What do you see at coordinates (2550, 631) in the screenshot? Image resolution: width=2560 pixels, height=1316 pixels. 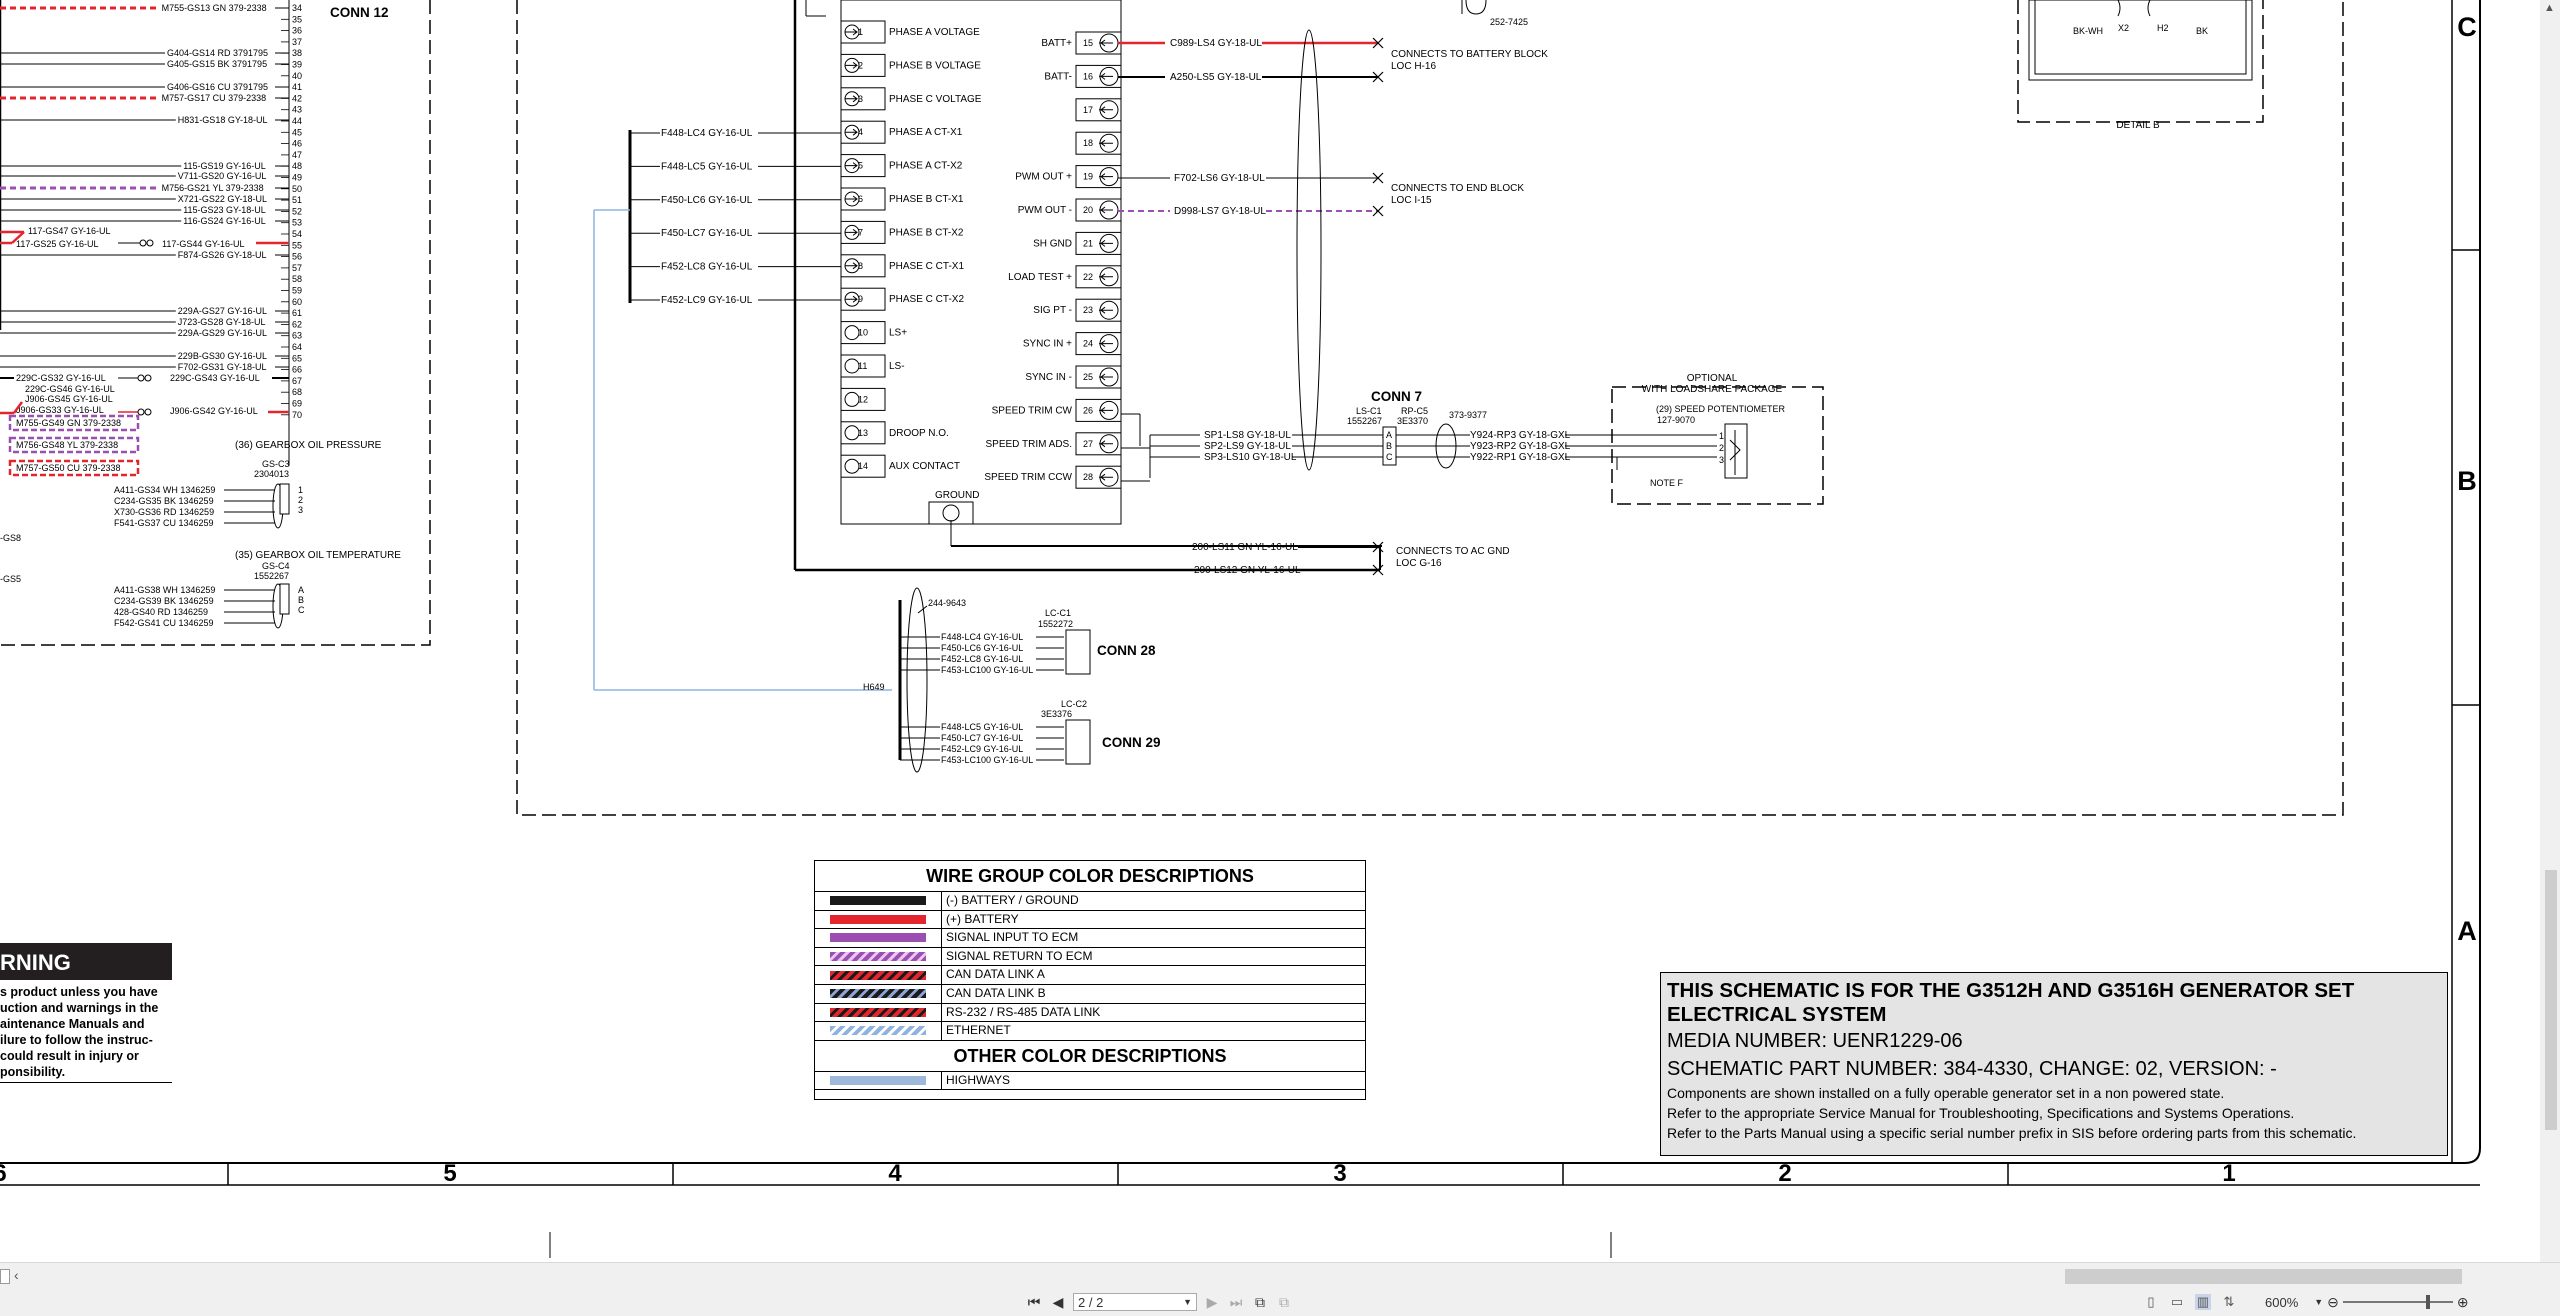 I see `vertical-scrollbar: ▲` at bounding box center [2550, 631].